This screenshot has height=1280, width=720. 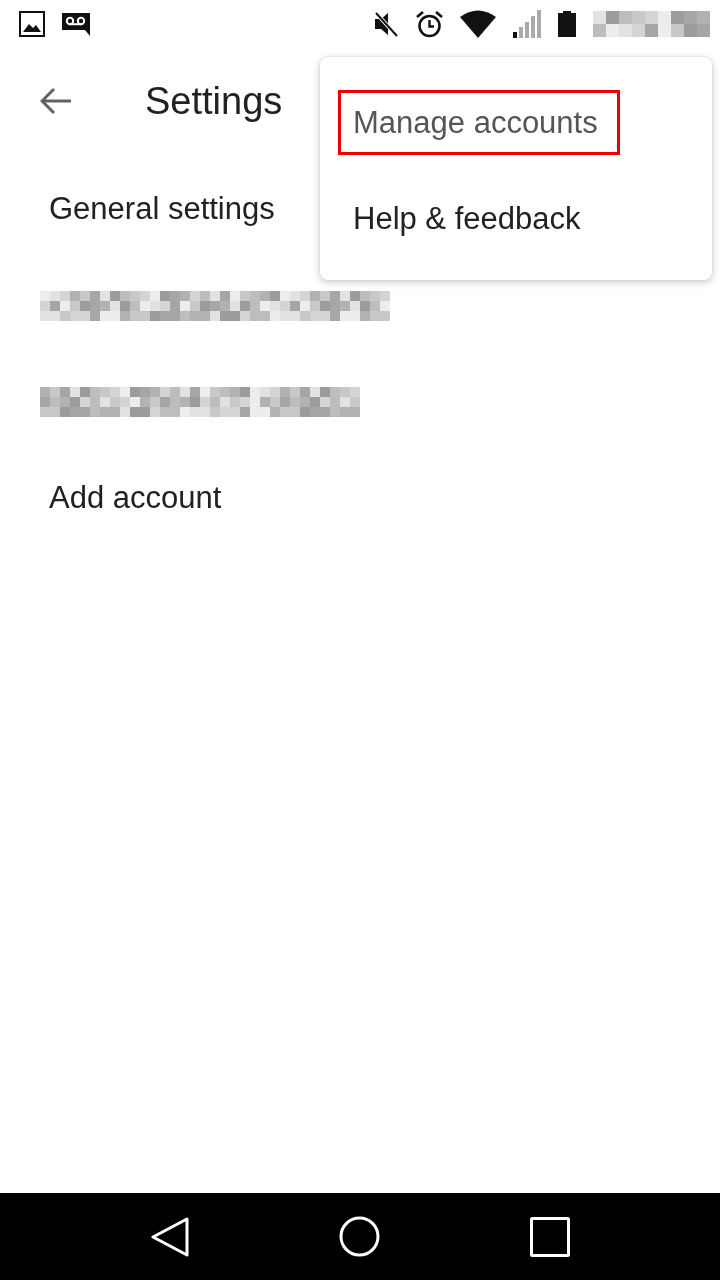 What do you see at coordinates (527, 24) in the screenshot?
I see `signal-icon` at bounding box center [527, 24].